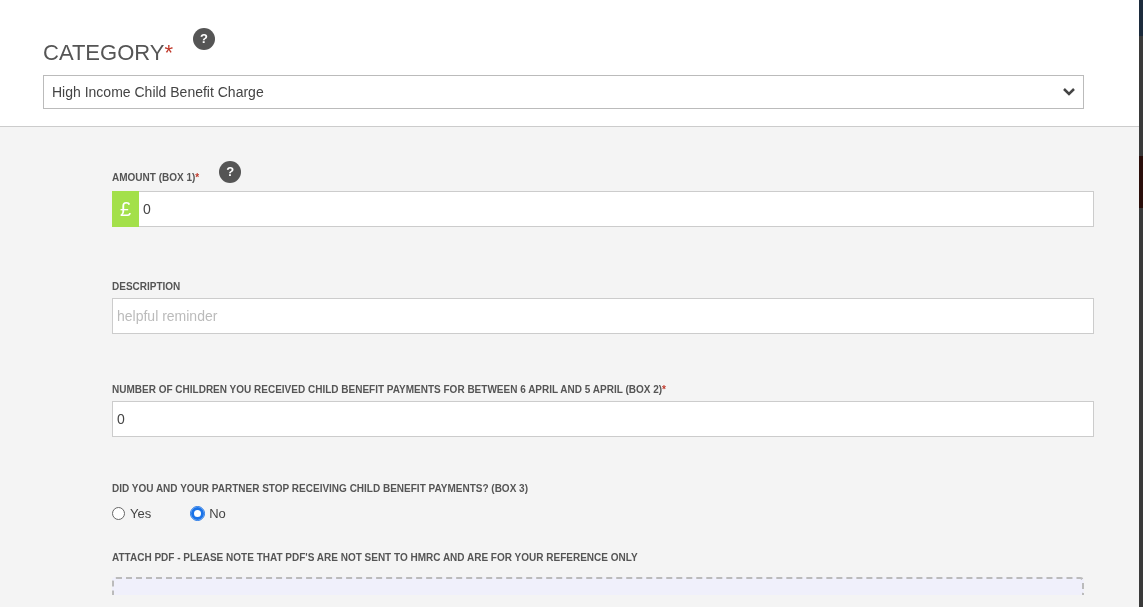 The height and width of the screenshot is (607, 1143). What do you see at coordinates (563, 92) in the screenshot?
I see `category-select: High Income Child Benefit Charge` at bounding box center [563, 92].